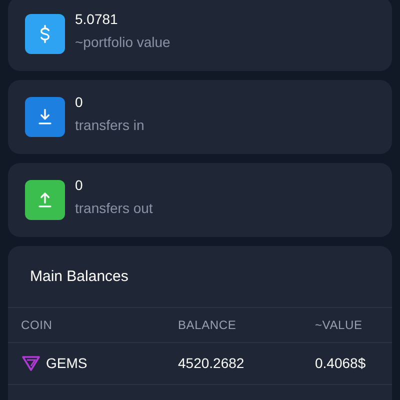  What do you see at coordinates (212, 363) in the screenshot?
I see `table-cell-text: 4520.2682` at bounding box center [212, 363].